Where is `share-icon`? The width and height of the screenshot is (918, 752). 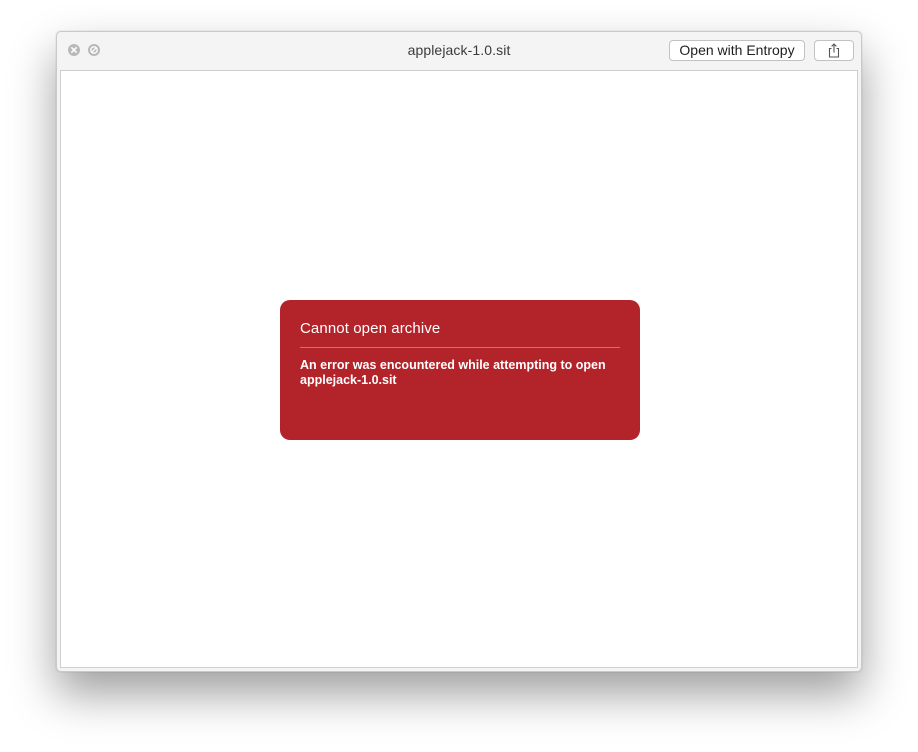
share-icon is located at coordinates (834, 50).